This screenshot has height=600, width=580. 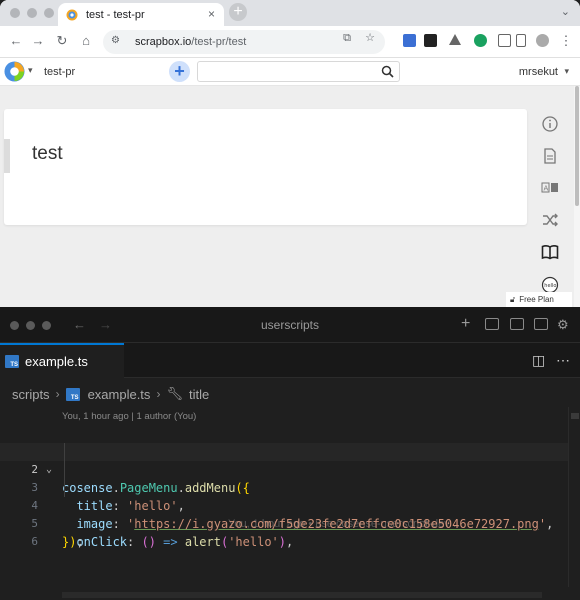 What do you see at coordinates (455, 39) in the screenshot?
I see `extension-3-icon` at bounding box center [455, 39].